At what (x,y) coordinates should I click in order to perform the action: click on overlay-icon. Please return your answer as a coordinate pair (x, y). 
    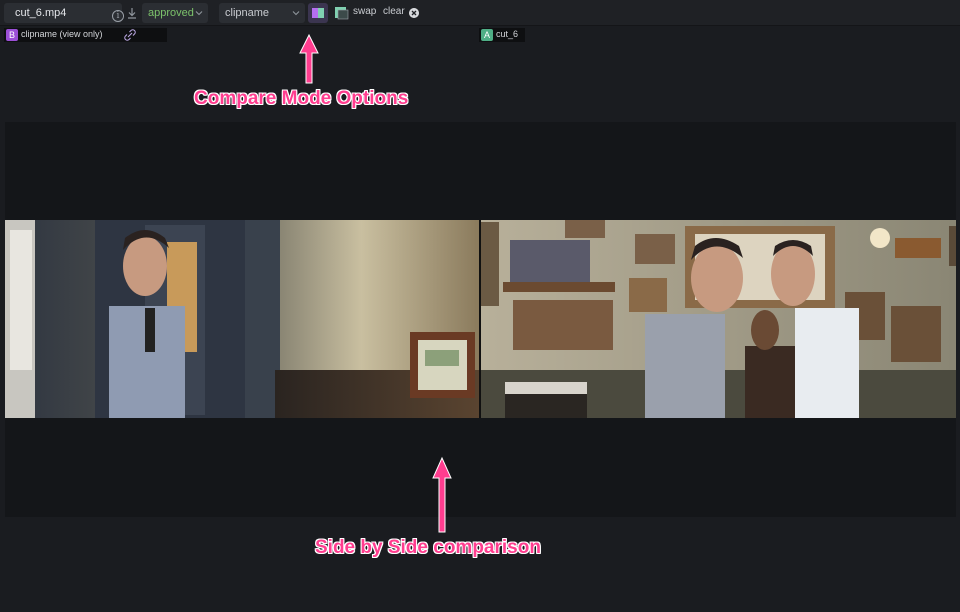
    Looking at the image, I should click on (341, 13).